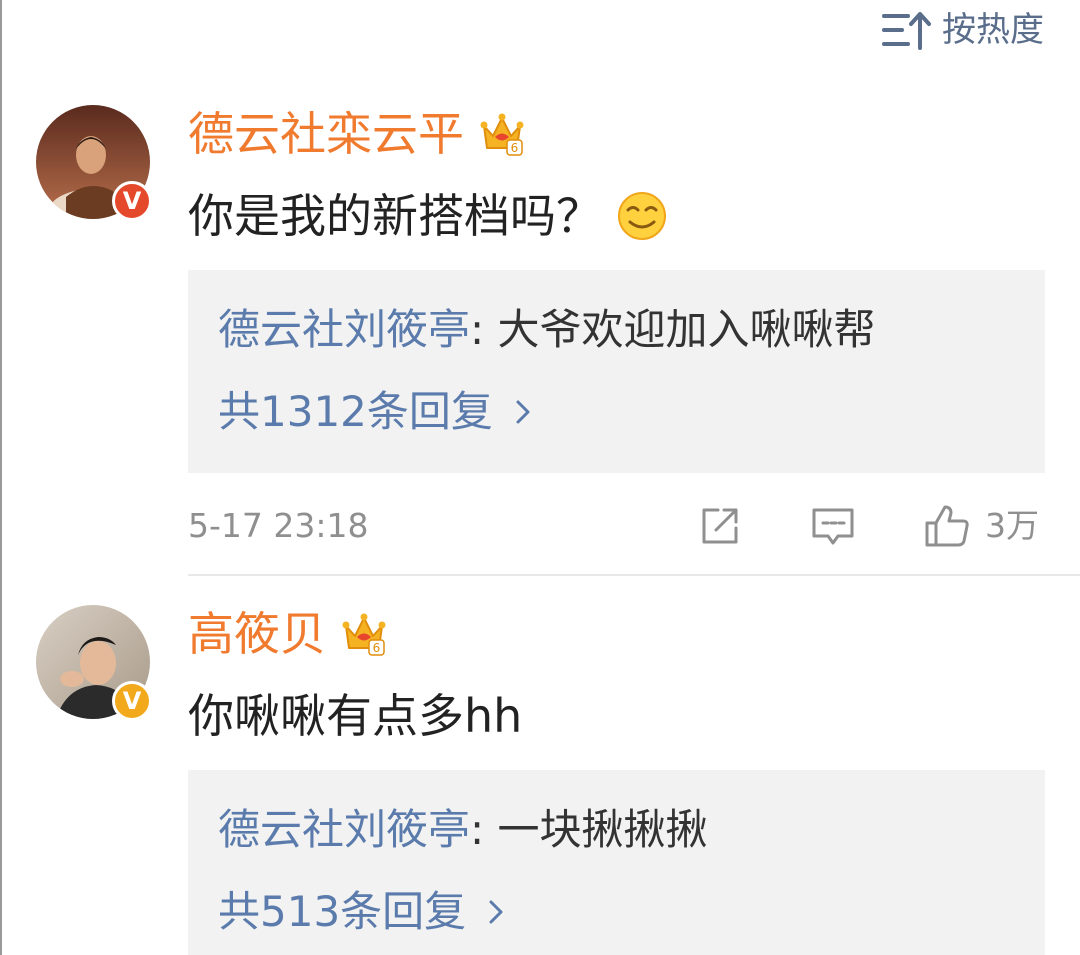 The width and height of the screenshot is (1080, 955). Describe the element at coordinates (1012, 525) in the screenshot. I see `like-count: 3万` at that location.